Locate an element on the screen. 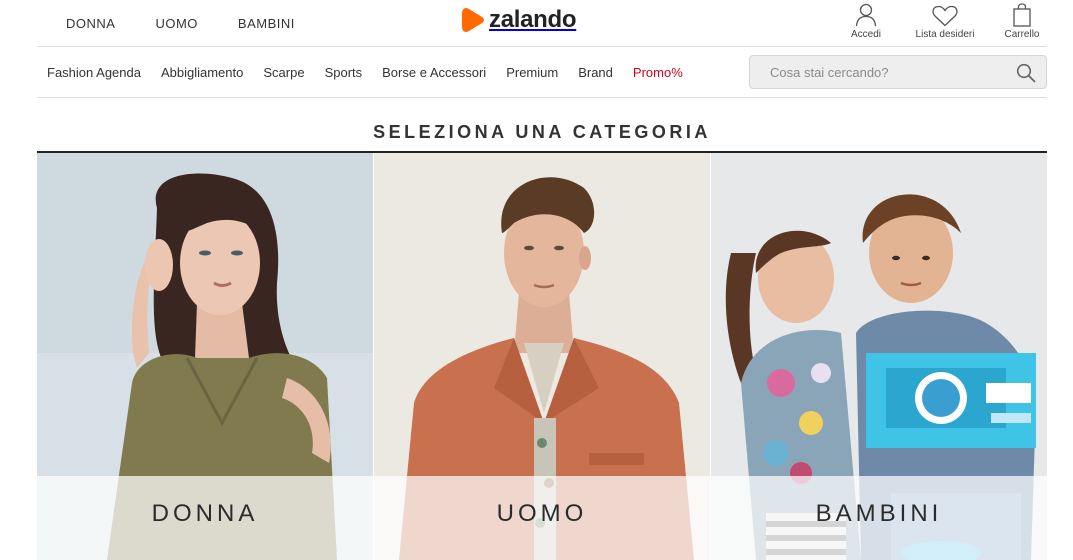 The height and width of the screenshot is (560, 1073). cart-button: Carrello is located at coordinates (1022, 20).